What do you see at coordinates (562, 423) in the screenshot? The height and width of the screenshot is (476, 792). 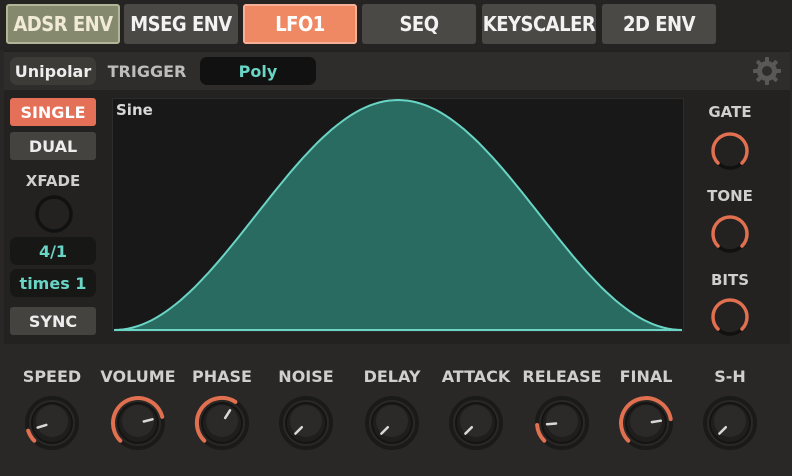 I see `release-knob` at bounding box center [562, 423].